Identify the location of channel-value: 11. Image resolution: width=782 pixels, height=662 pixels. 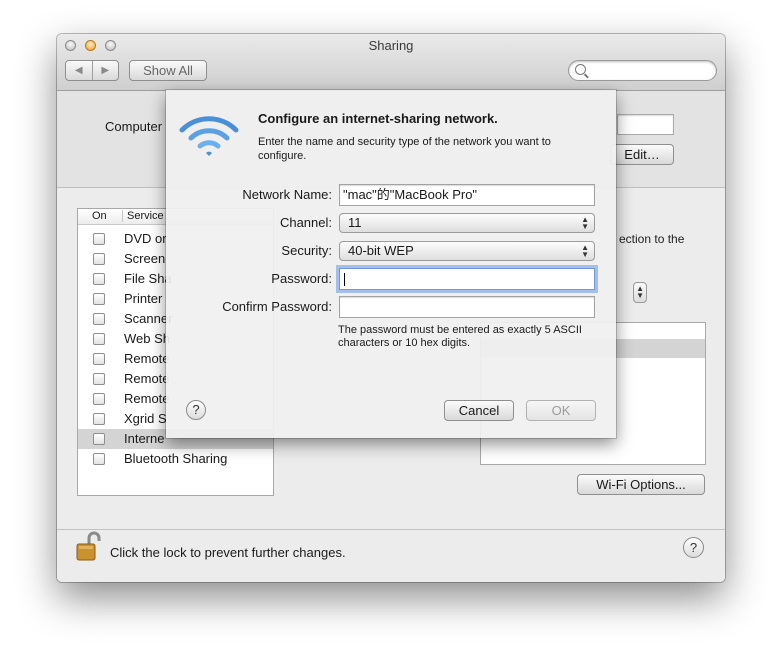
(355, 222).